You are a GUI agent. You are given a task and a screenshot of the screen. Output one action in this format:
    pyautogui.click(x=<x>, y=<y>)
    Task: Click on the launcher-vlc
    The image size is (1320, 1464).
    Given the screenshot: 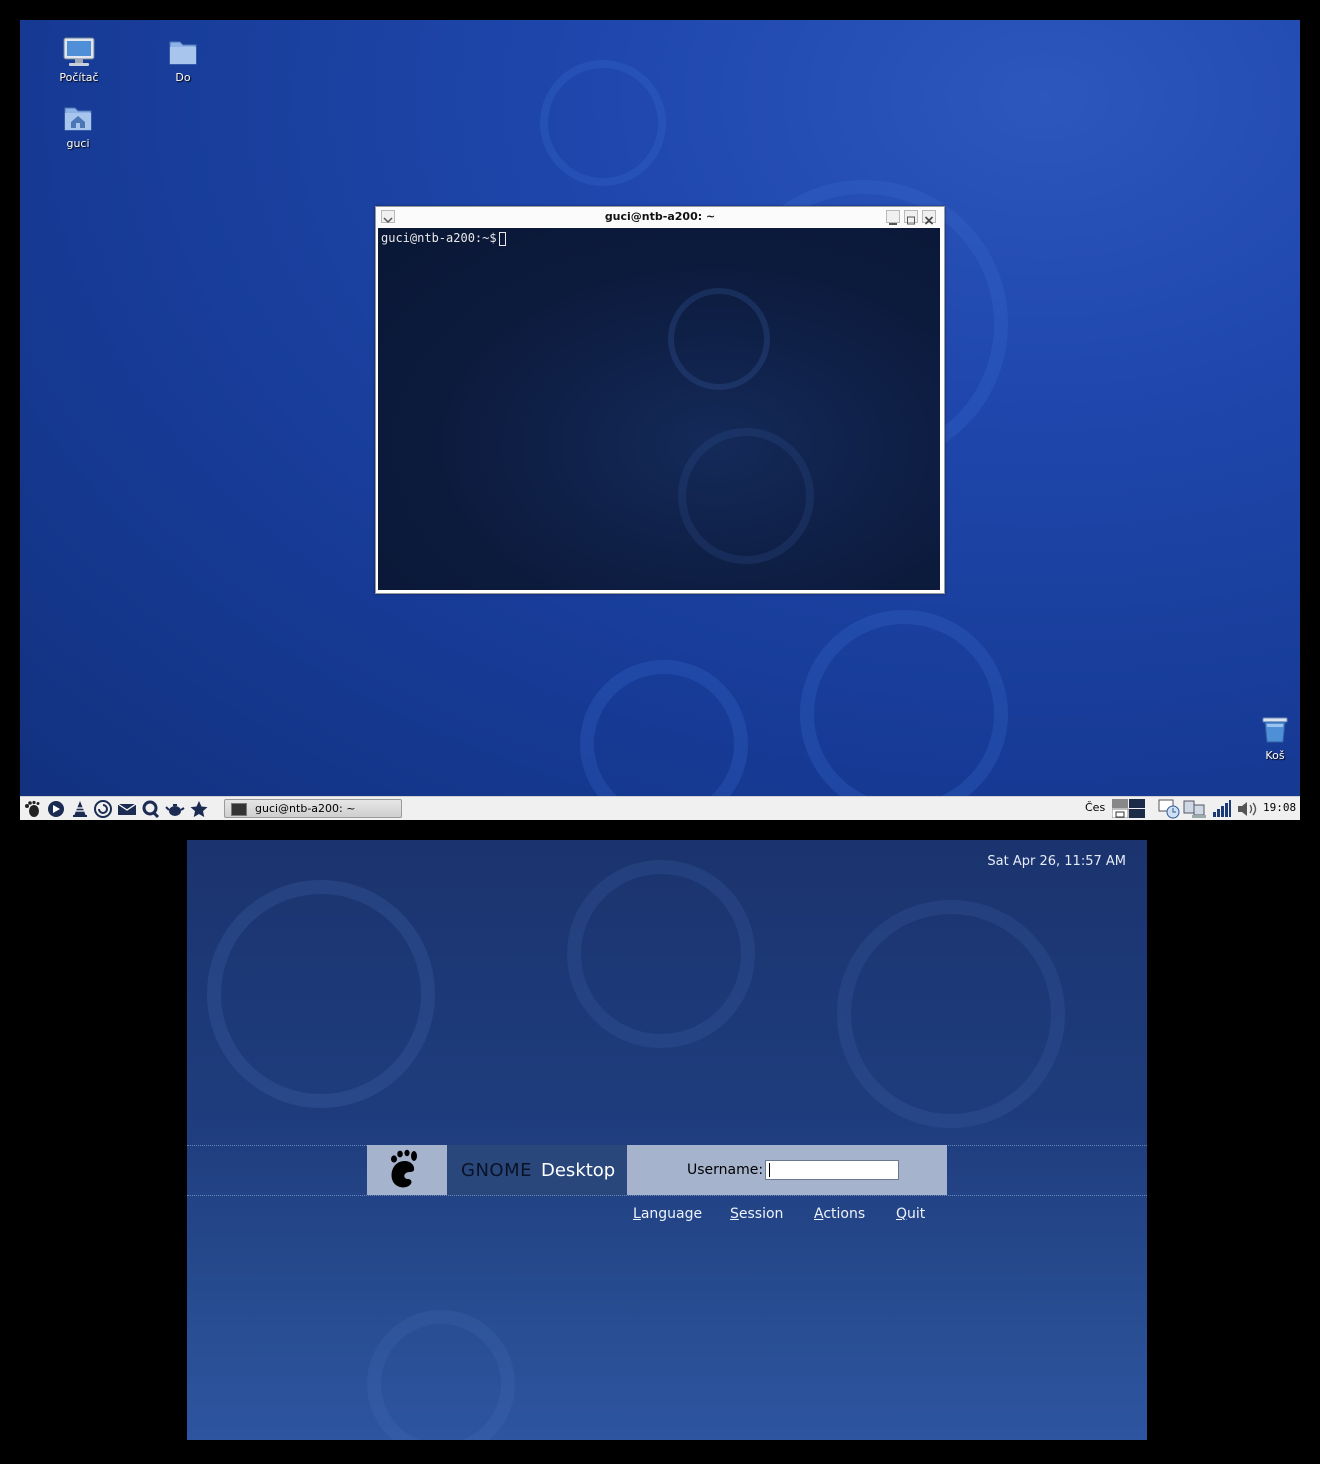 What is the action you would take?
    pyautogui.click(x=80, y=809)
    